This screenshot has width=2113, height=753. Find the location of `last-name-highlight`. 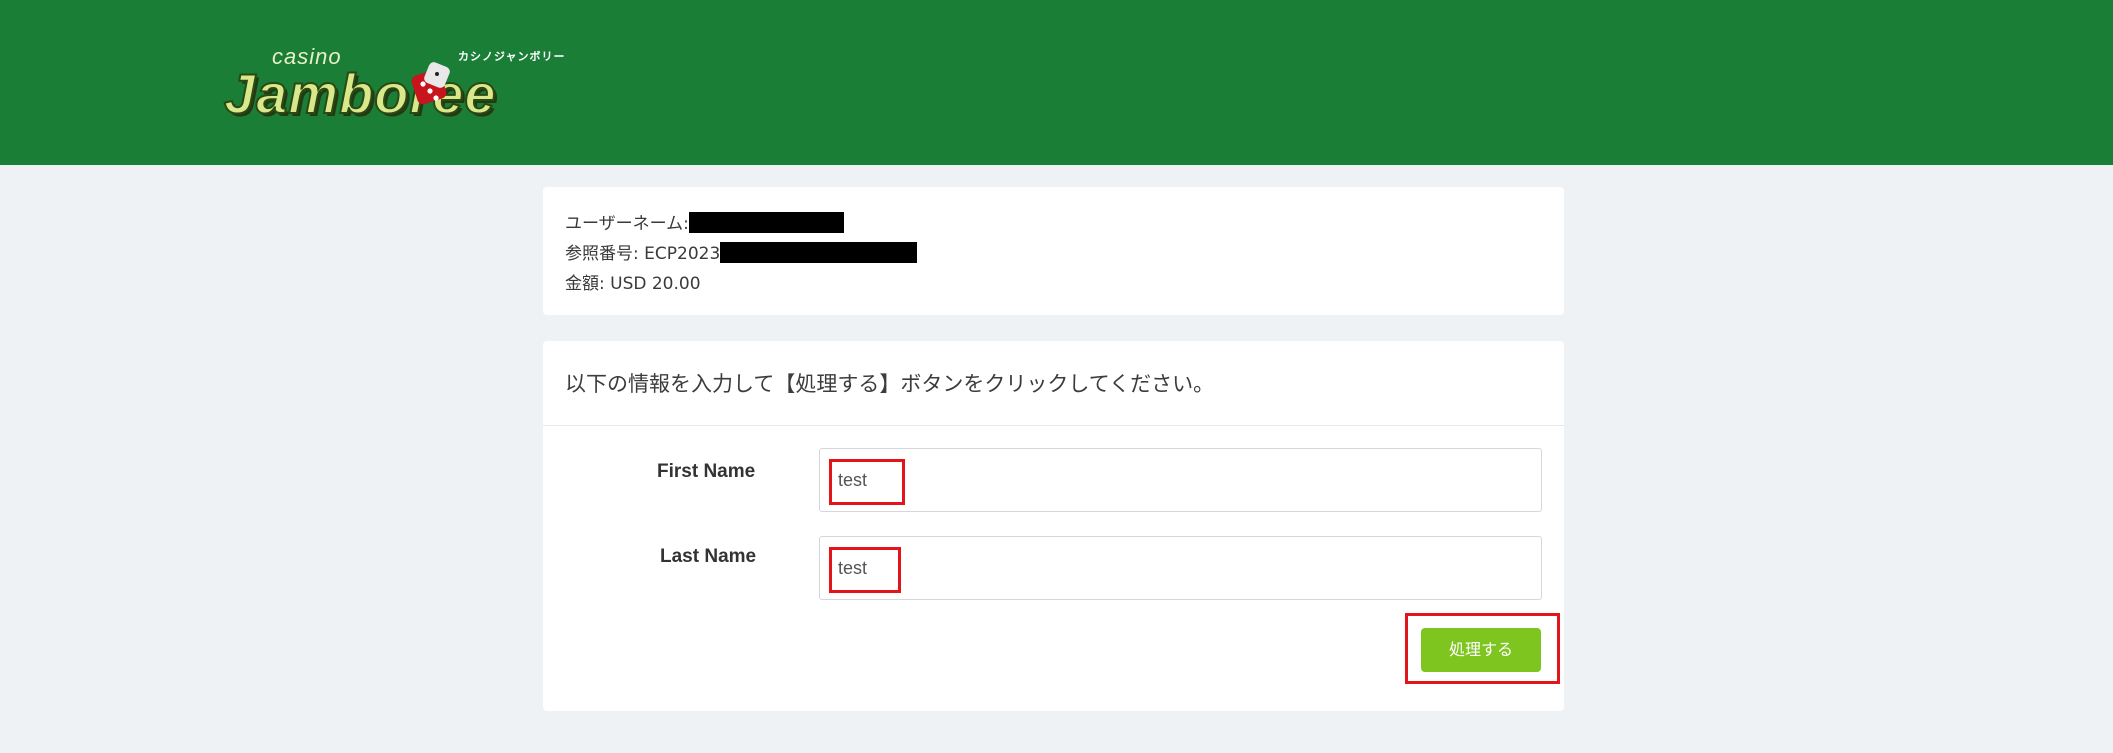

last-name-highlight is located at coordinates (865, 570).